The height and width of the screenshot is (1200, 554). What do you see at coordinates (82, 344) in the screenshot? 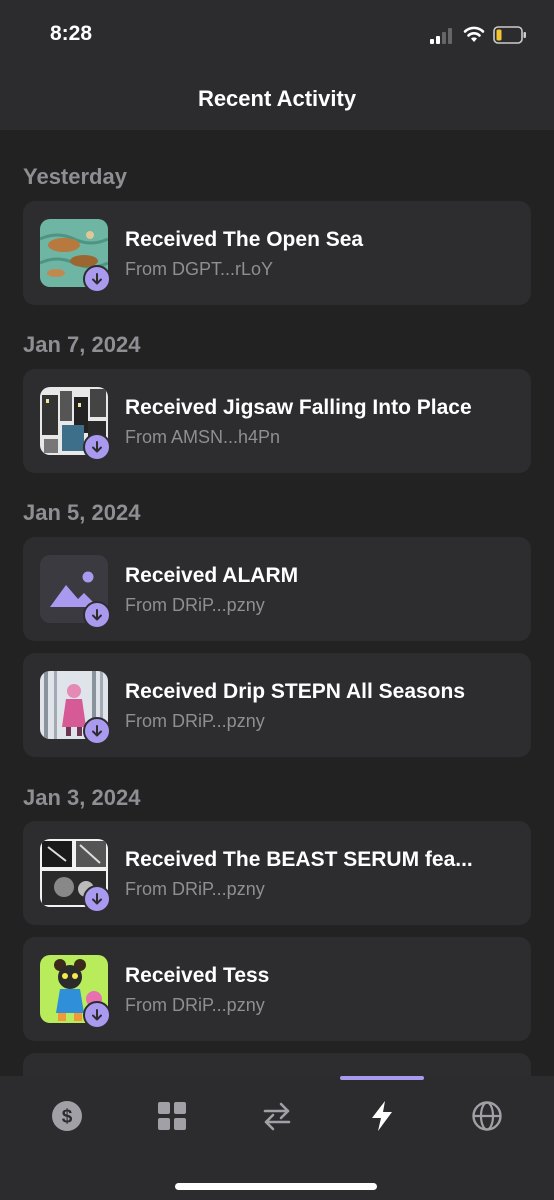
I see `date-heading: Jan 7, 2024` at bounding box center [82, 344].